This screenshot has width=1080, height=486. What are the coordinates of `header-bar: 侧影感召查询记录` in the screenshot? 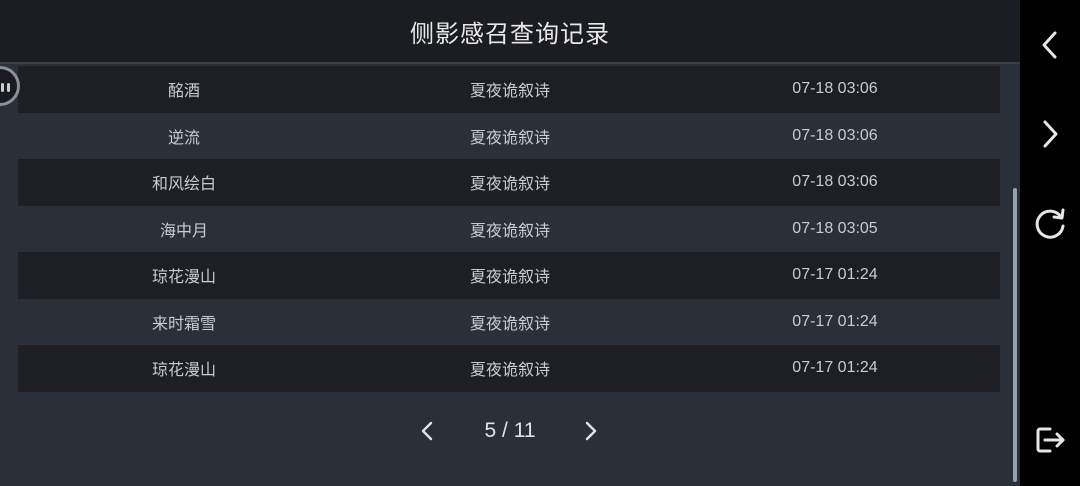 It's located at (510, 32).